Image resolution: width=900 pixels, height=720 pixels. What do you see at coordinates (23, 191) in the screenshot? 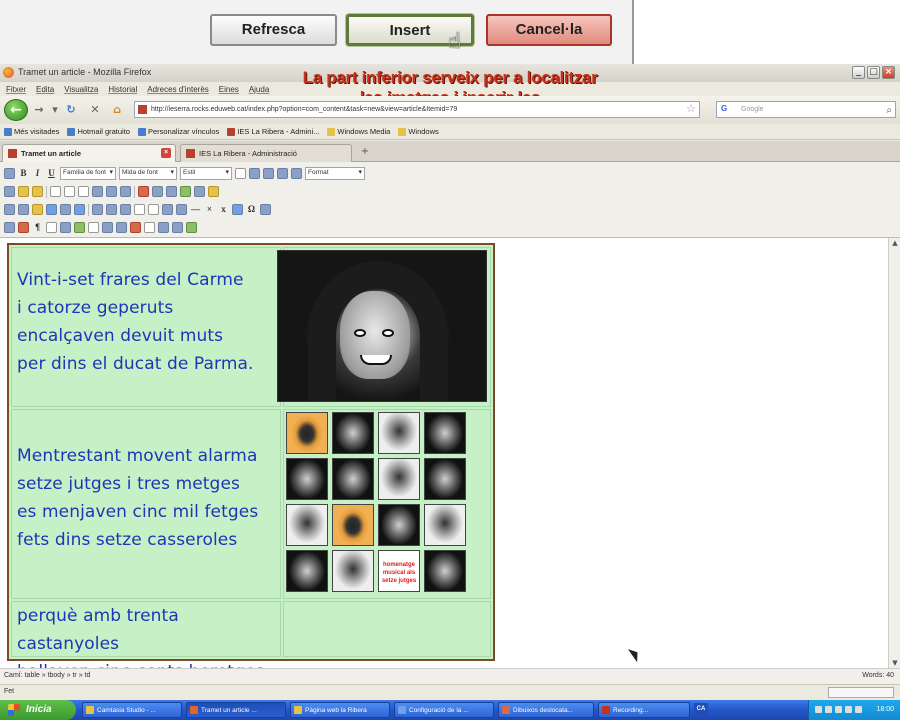
I see `text-color-icon` at bounding box center [23, 191].